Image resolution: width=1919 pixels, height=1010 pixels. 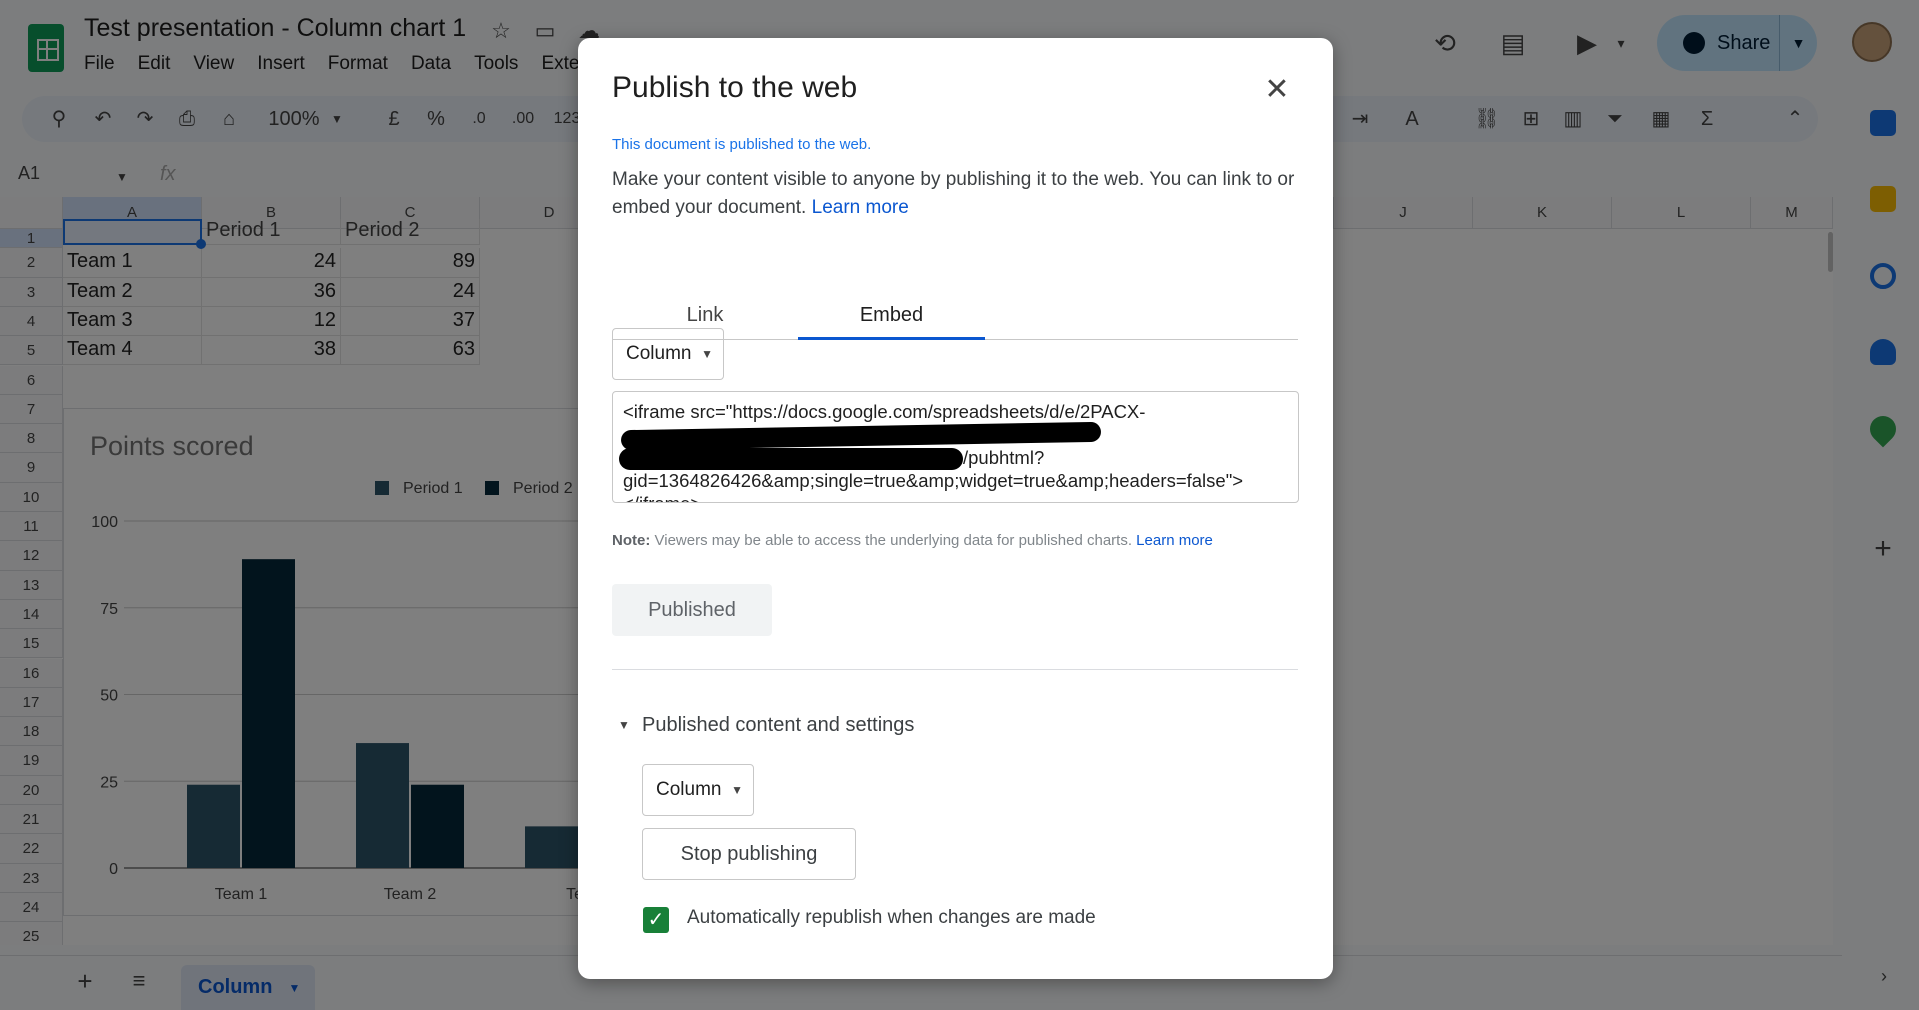 I want to click on tab-embed: Embed, so click(x=891, y=315).